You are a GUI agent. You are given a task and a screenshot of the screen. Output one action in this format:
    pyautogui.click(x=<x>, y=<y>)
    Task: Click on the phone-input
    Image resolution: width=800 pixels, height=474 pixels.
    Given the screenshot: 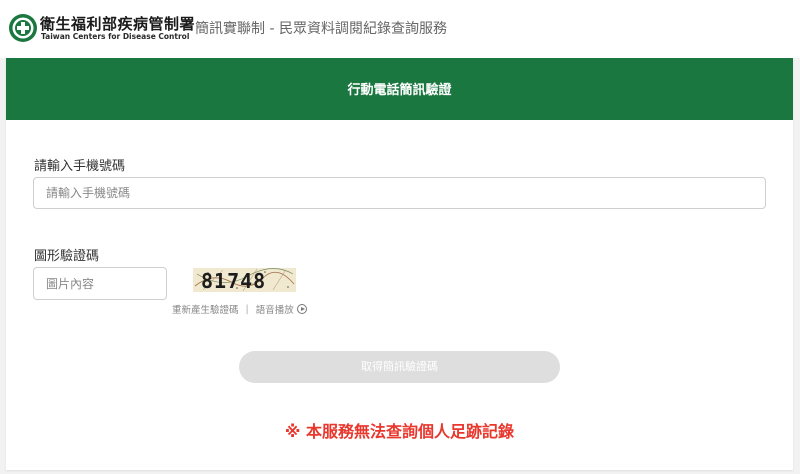 What is the action you would take?
    pyautogui.click(x=399, y=193)
    